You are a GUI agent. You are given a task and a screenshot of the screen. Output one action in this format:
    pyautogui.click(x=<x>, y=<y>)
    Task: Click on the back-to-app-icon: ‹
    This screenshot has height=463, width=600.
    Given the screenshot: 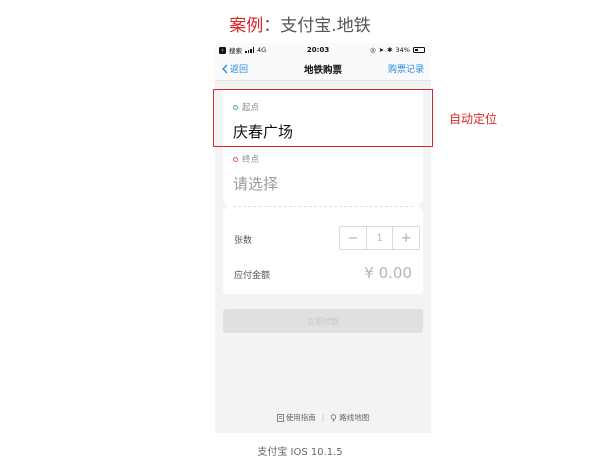 What is the action you would take?
    pyautogui.click(x=222, y=50)
    